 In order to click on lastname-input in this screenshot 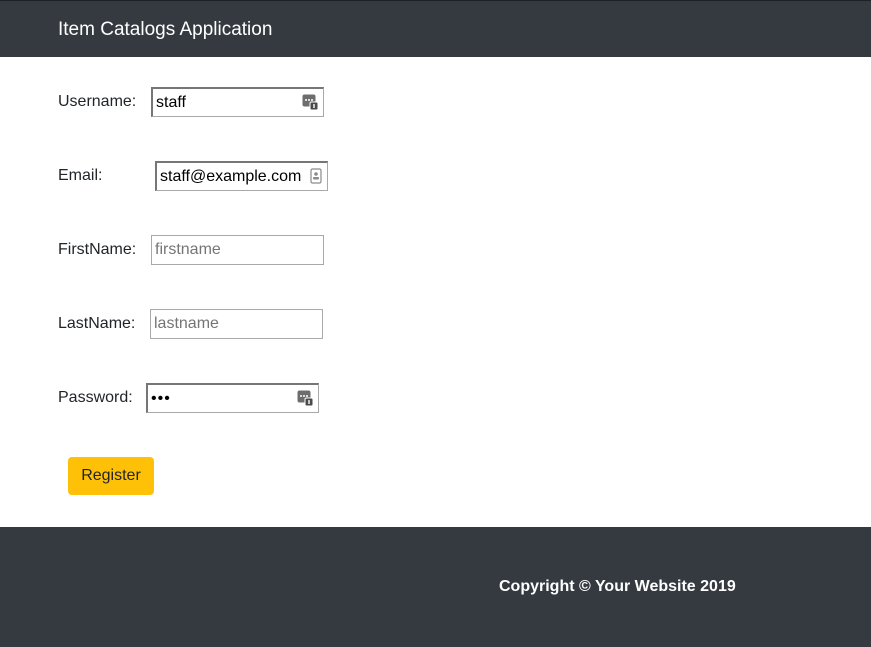, I will do `click(236, 324)`.